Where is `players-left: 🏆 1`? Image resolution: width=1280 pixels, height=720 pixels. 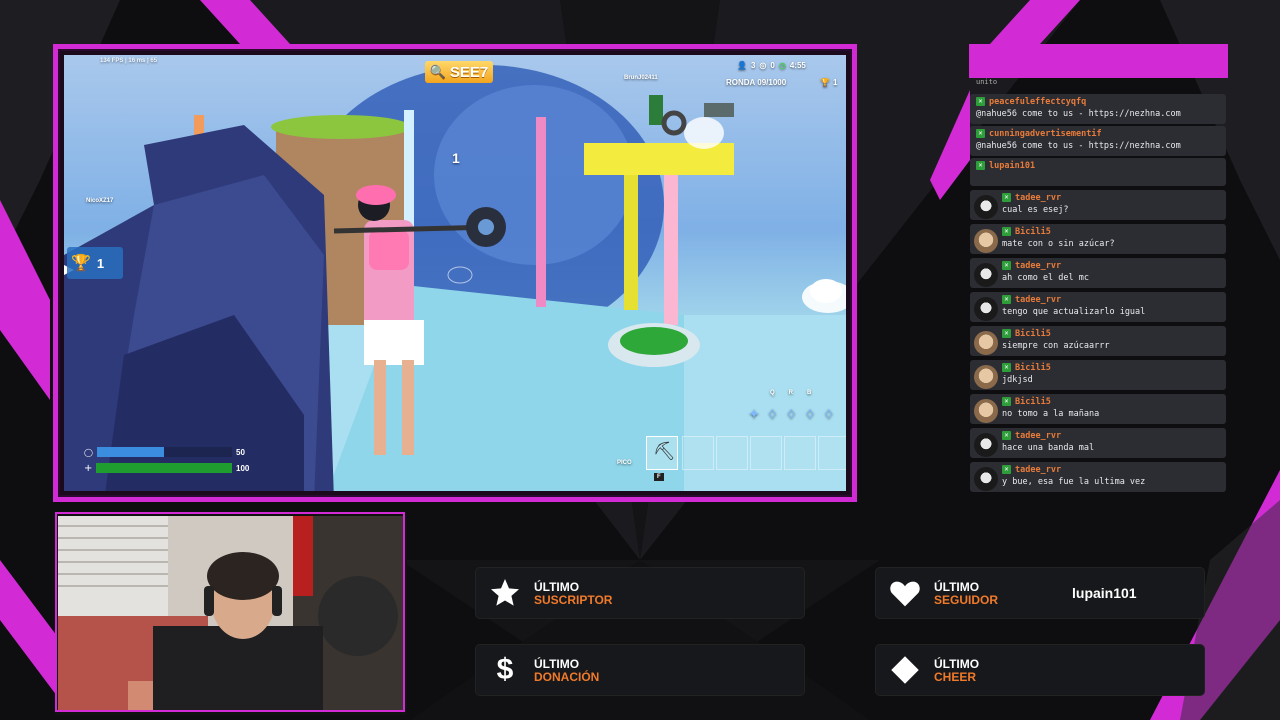
players-left: 🏆 1 is located at coordinates (828, 82).